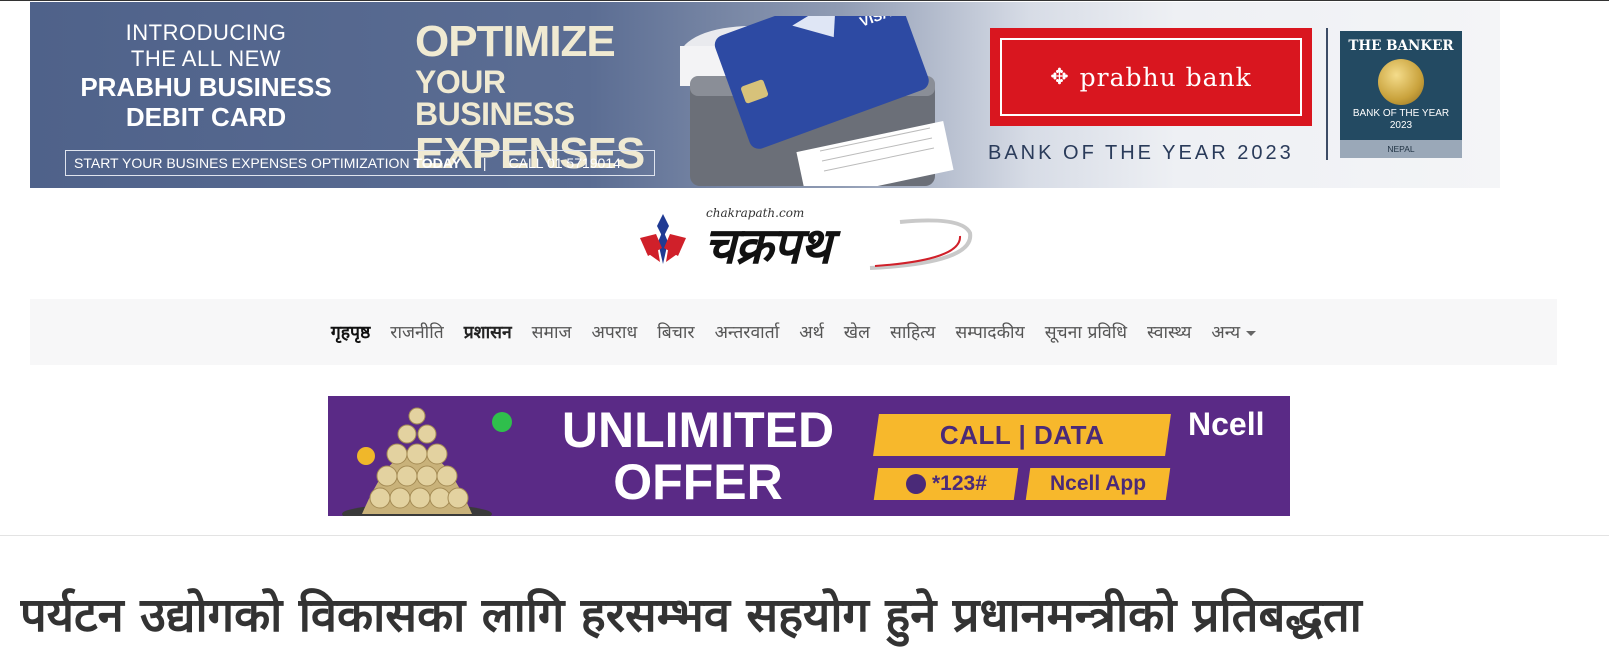  I want to click on nav-item-label: समाज, so click(551, 333).